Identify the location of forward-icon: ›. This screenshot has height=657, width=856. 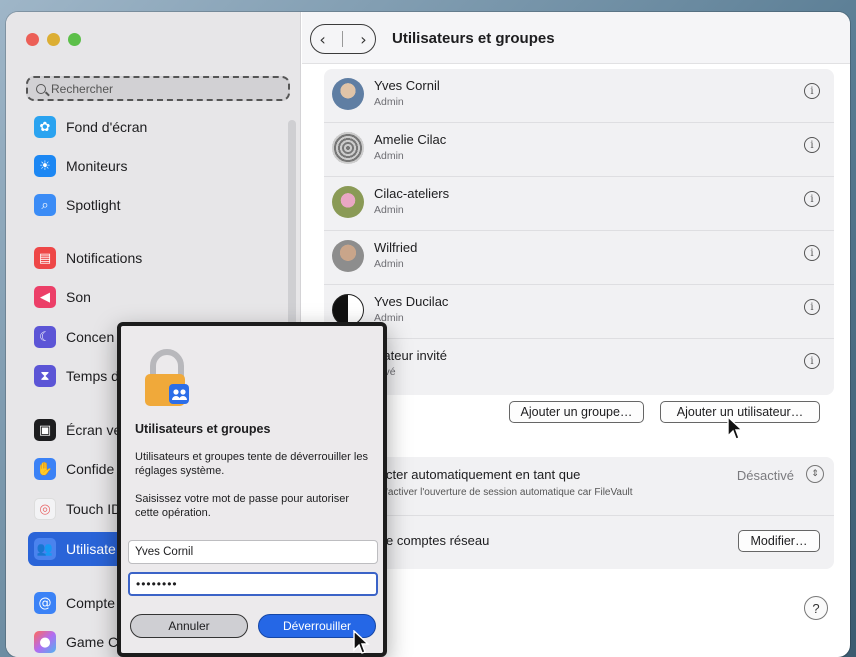
(363, 39).